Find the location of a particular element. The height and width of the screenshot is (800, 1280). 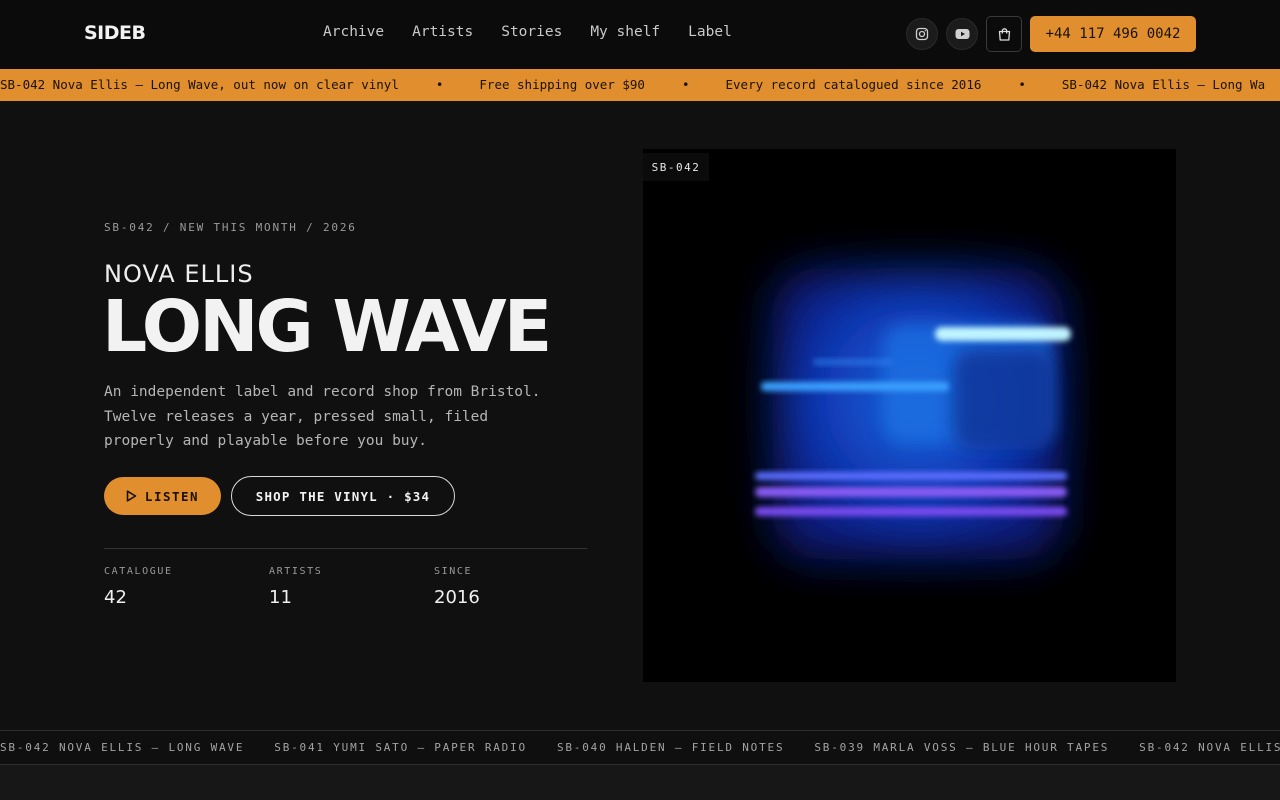

shopping-bag-icon is located at coordinates (1004, 34).